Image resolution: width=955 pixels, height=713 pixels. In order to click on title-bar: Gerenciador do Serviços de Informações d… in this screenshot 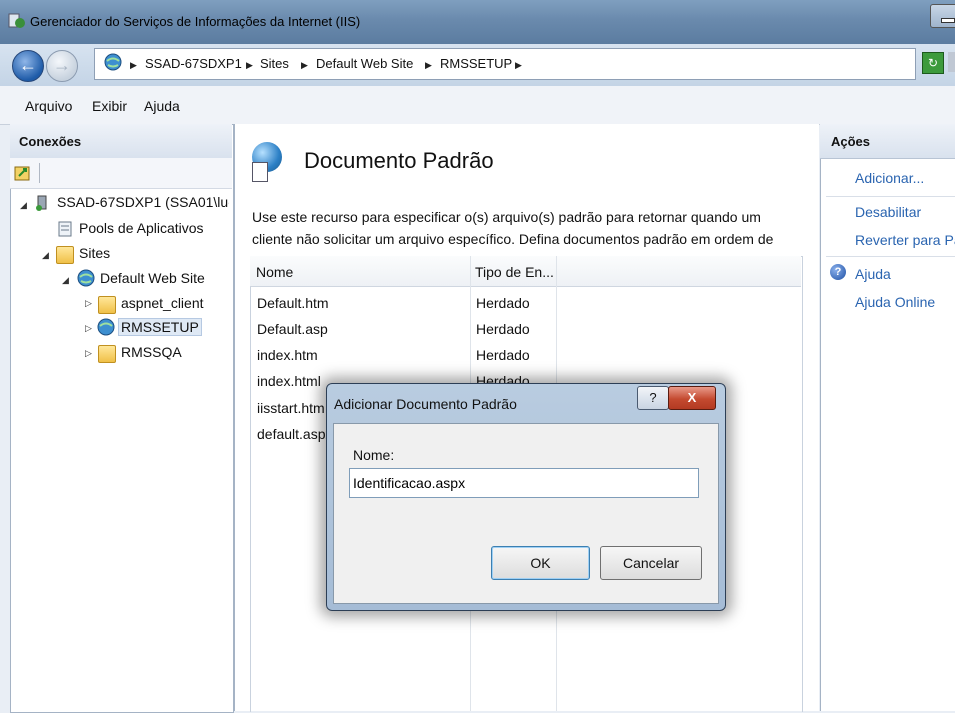, I will do `click(477, 22)`.